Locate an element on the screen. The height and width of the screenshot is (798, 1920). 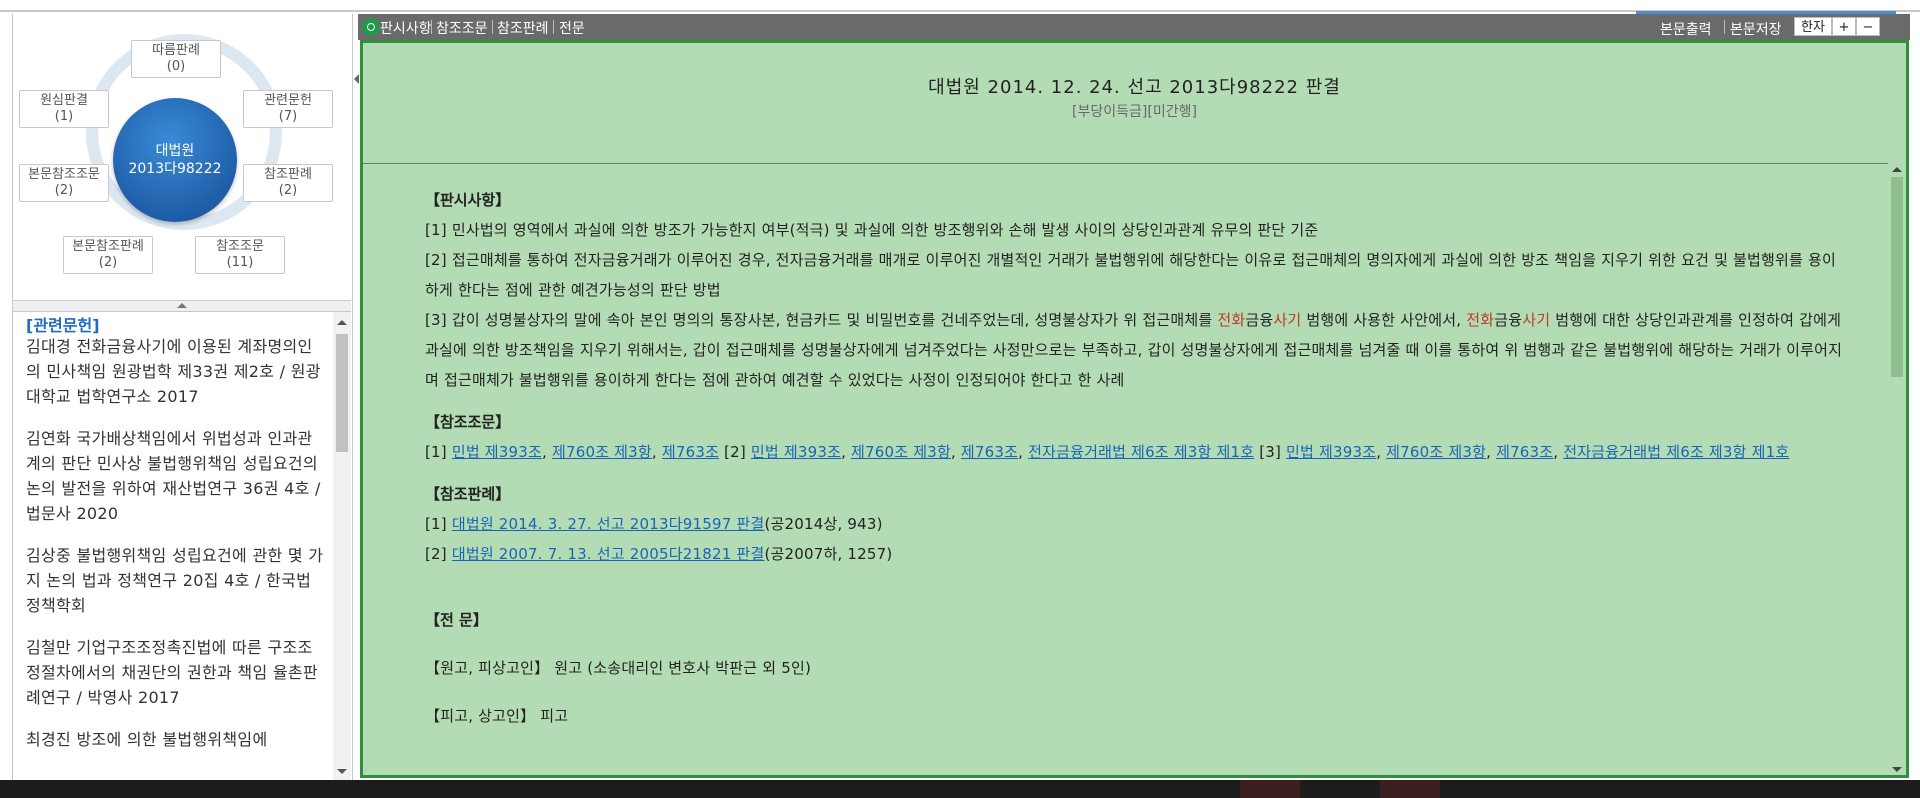
node-label: 참조조문 is located at coordinates (240, 246).